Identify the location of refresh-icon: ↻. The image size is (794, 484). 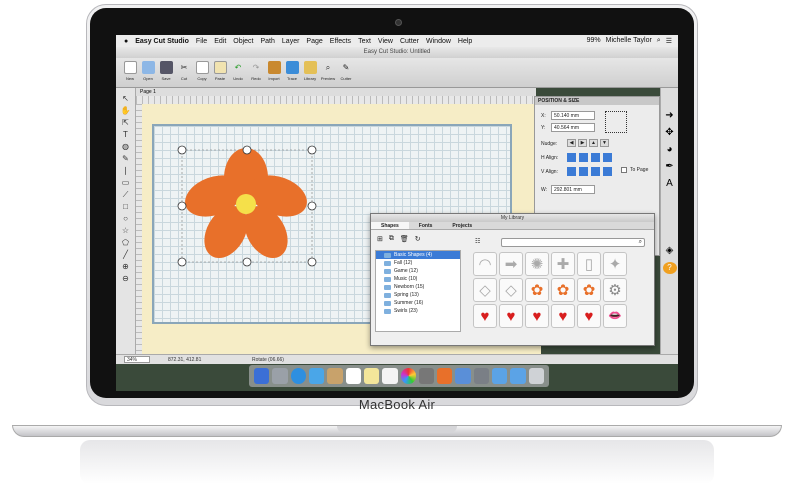
(418, 239).